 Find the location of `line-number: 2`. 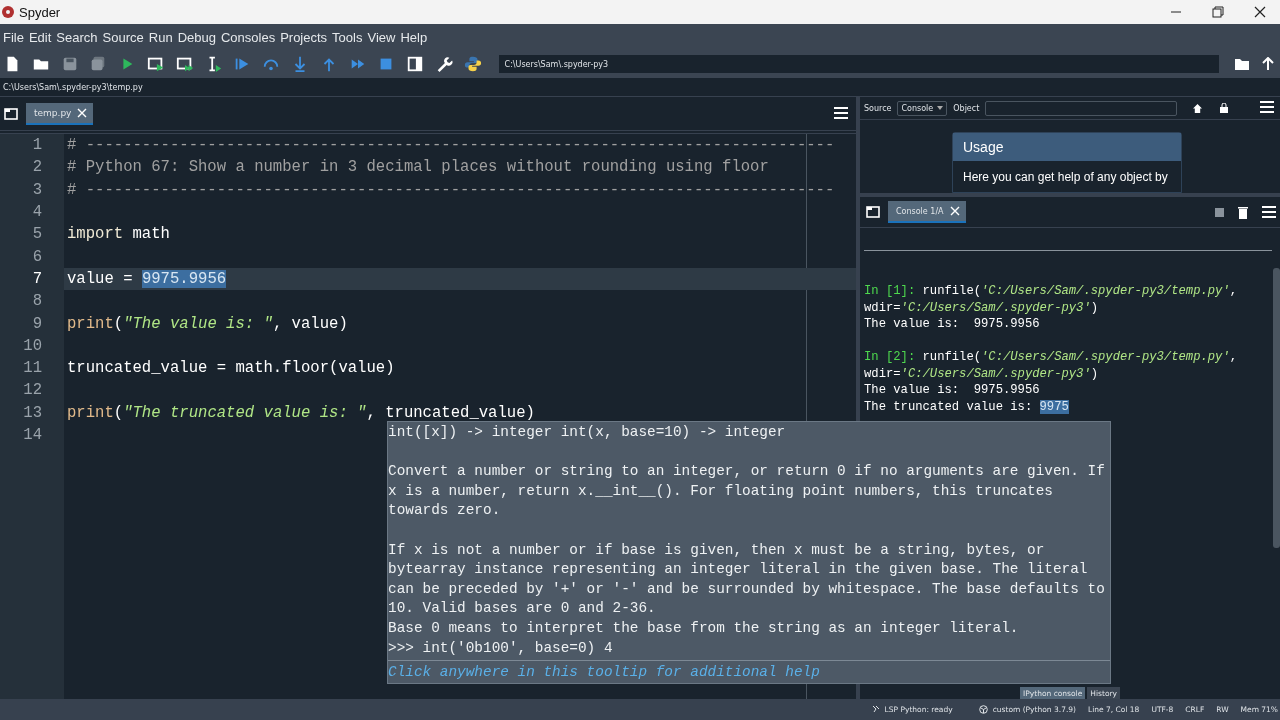

line-number: 2 is located at coordinates (37, 167).